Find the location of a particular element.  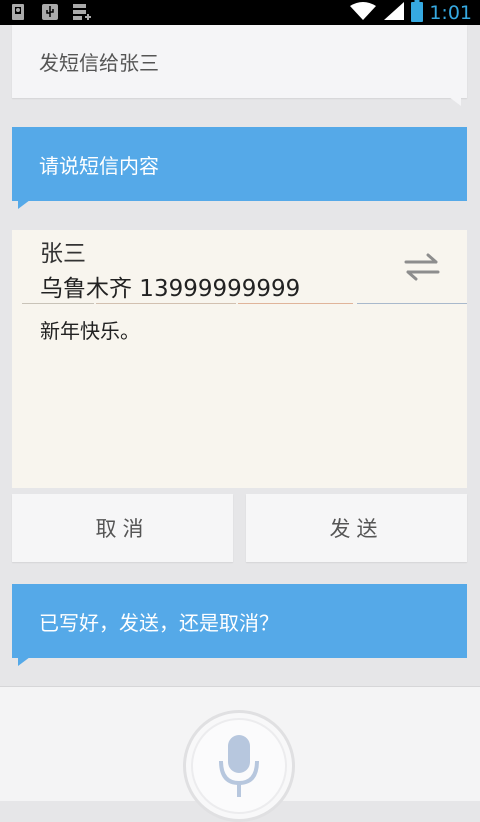

user-command-text: 发短信给张三 is located at coordinates (99, 63).